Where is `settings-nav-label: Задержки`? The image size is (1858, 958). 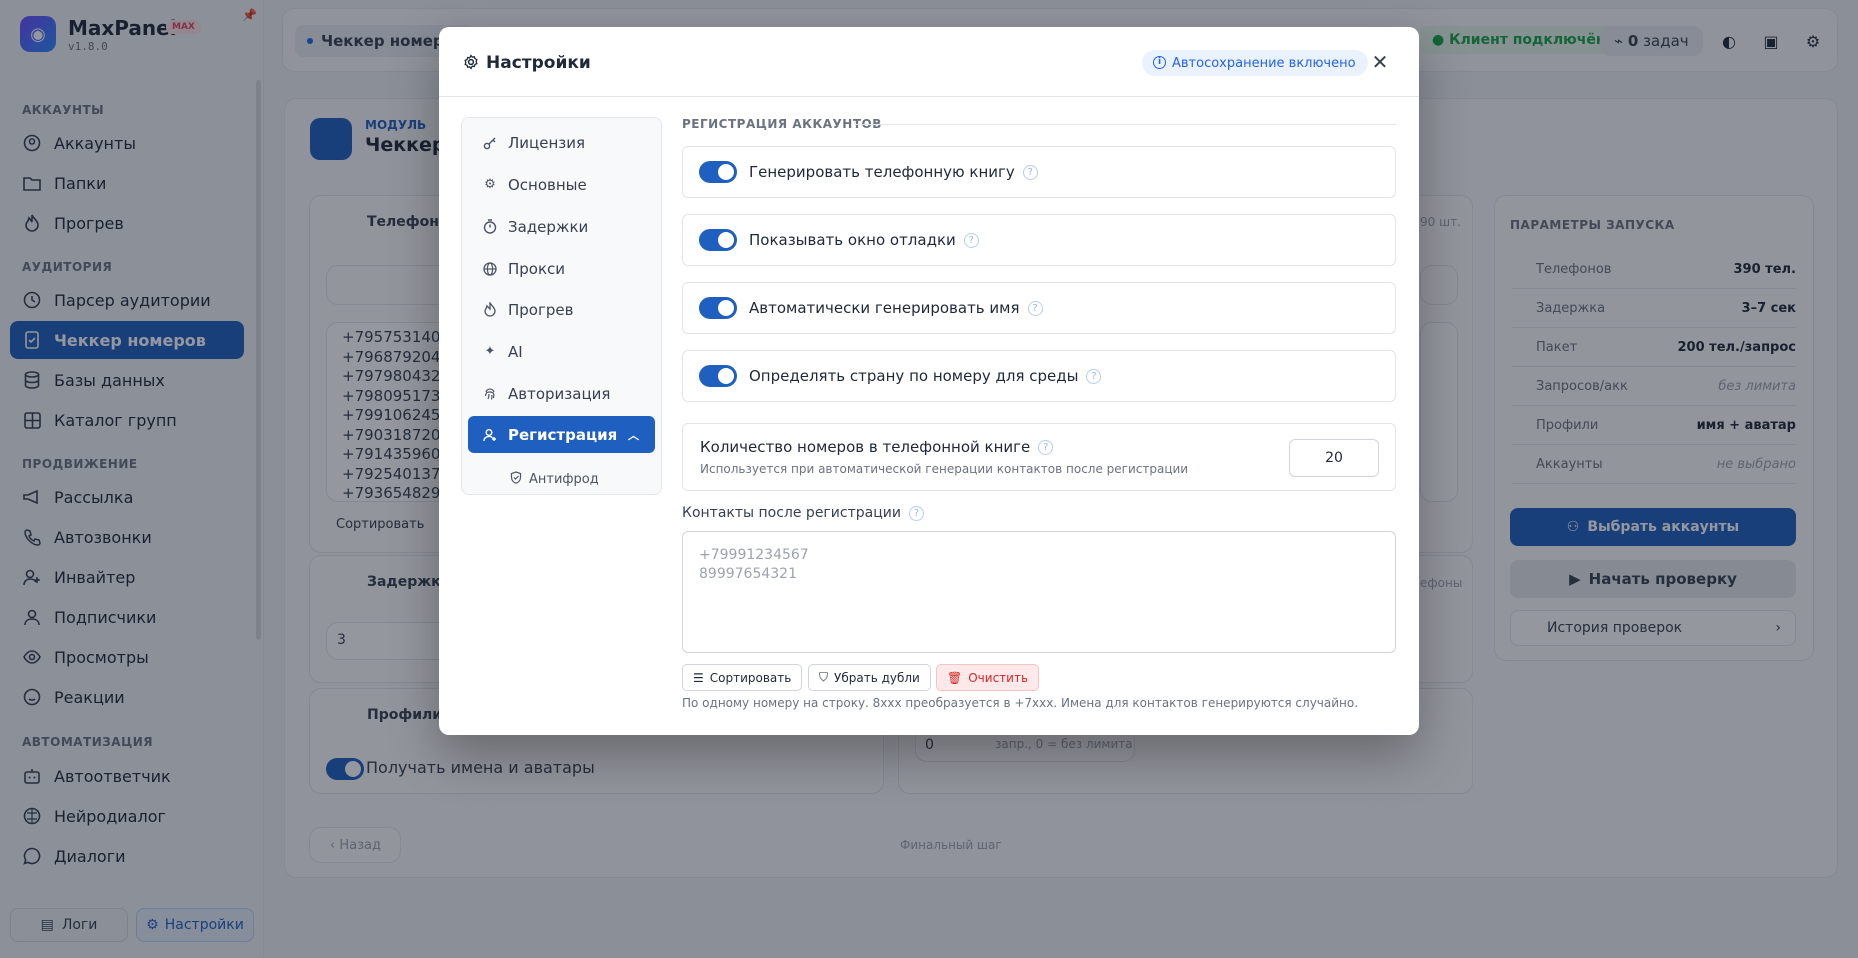
settings-nav-label: Задержки is located at coordinates (548, 226).